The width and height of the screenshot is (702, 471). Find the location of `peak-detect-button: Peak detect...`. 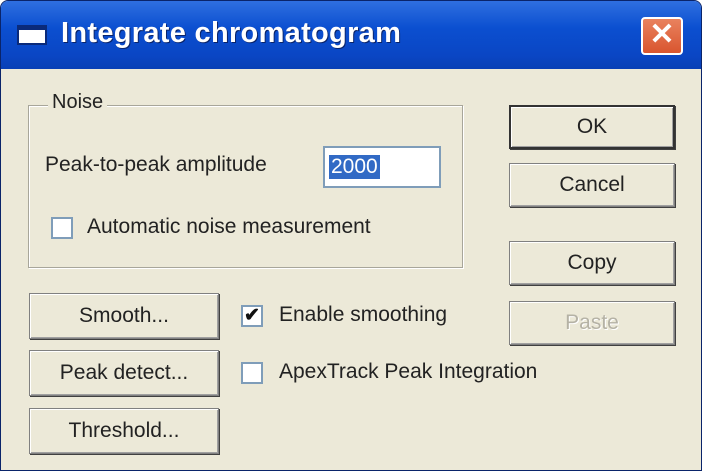

peak-detect-button: Peak detect... is located at coordinates (124, 373).